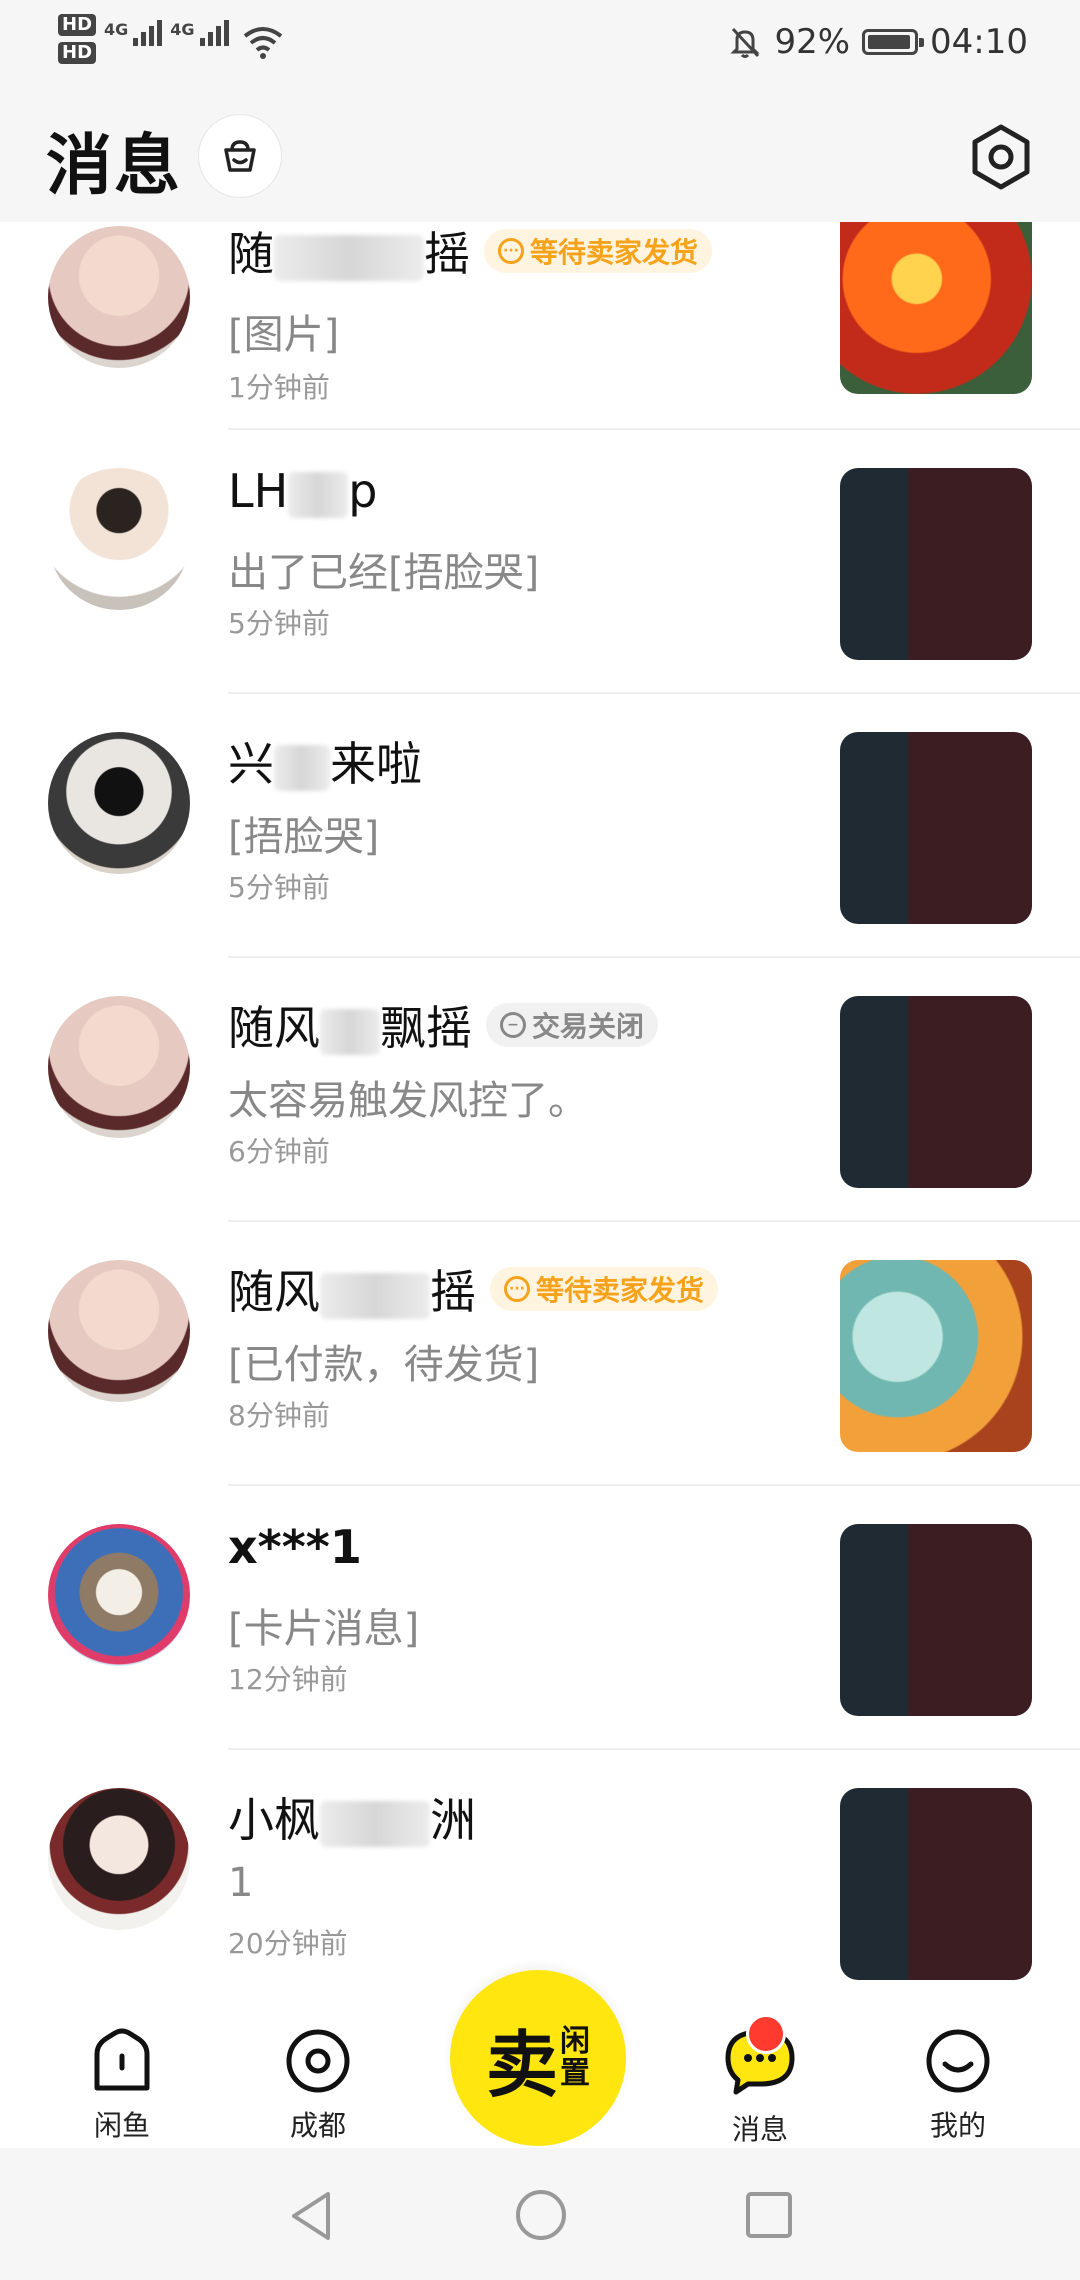 The height and width of the screenshot is (2280, 1080). Describe the element at coordinates (957, 2125) in the screenshot. I see `tab-mine-label: 我的` at that location.